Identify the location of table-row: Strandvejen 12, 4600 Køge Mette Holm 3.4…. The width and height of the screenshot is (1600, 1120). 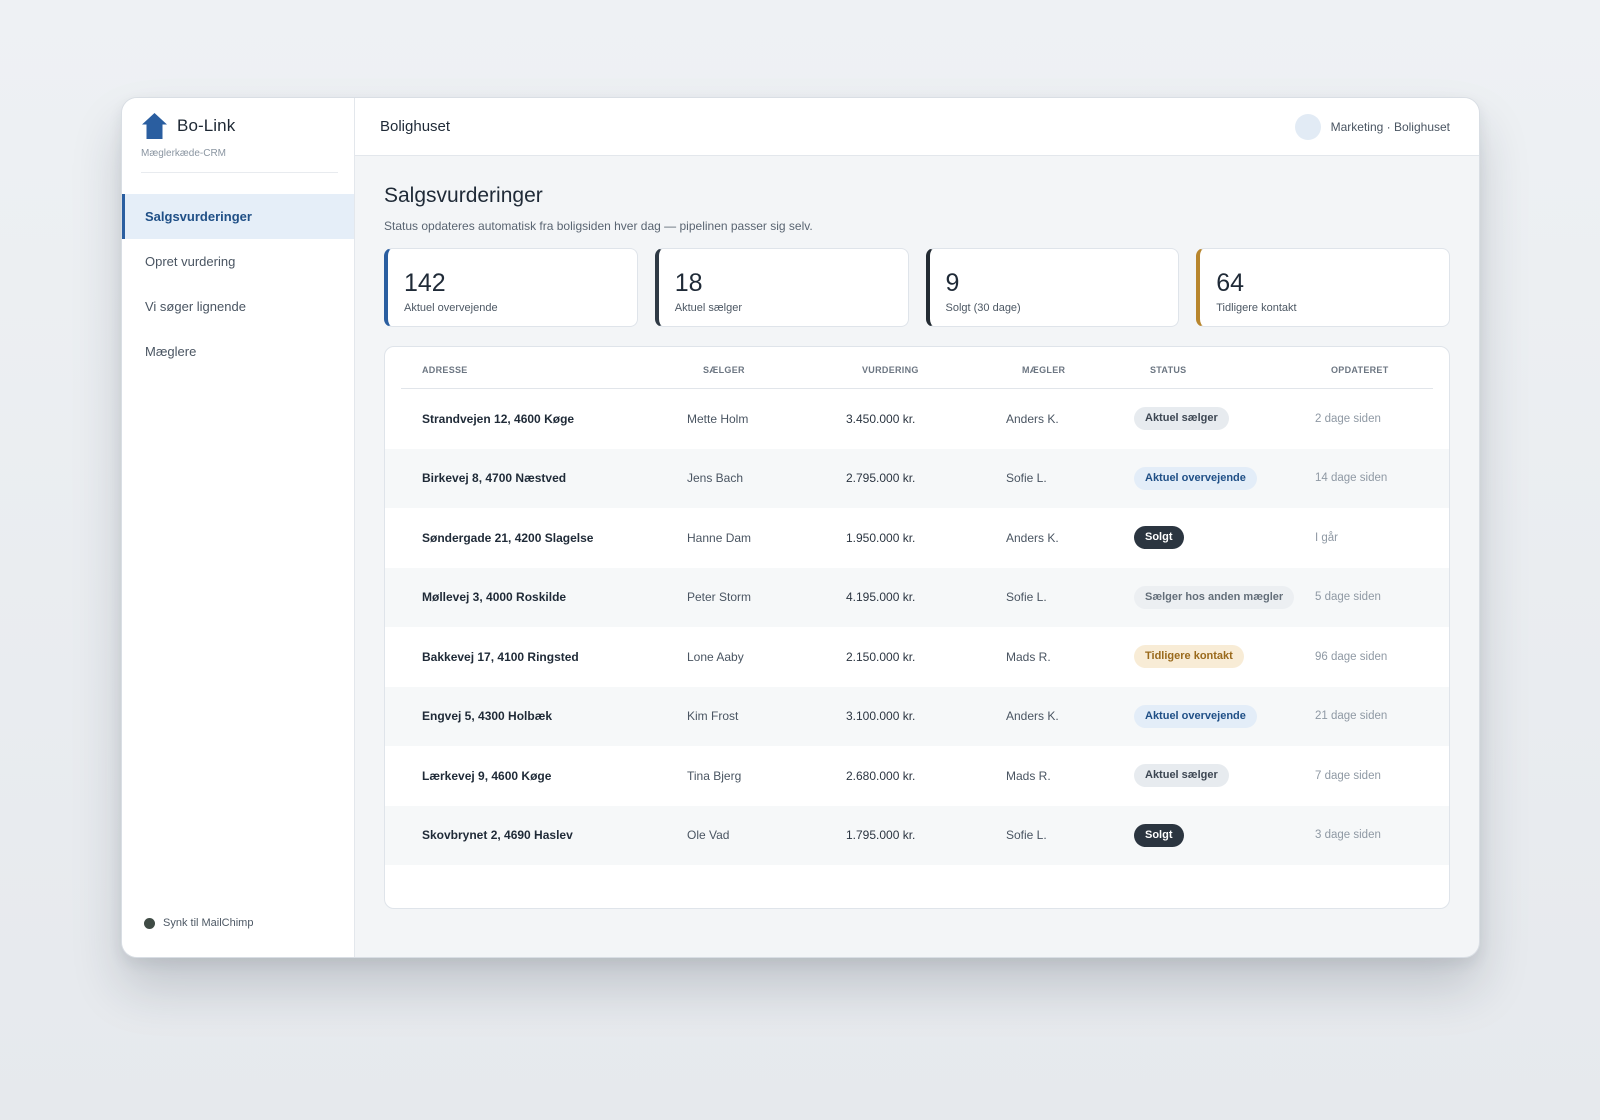
(917, 419).